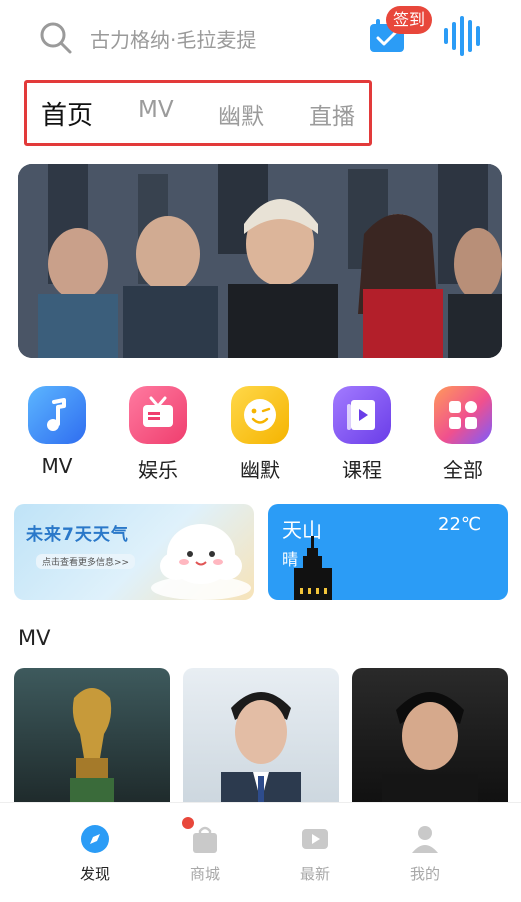 This screenshot has width=521, height=902. I want to click on nav-label: 最新, so click(314, 874).